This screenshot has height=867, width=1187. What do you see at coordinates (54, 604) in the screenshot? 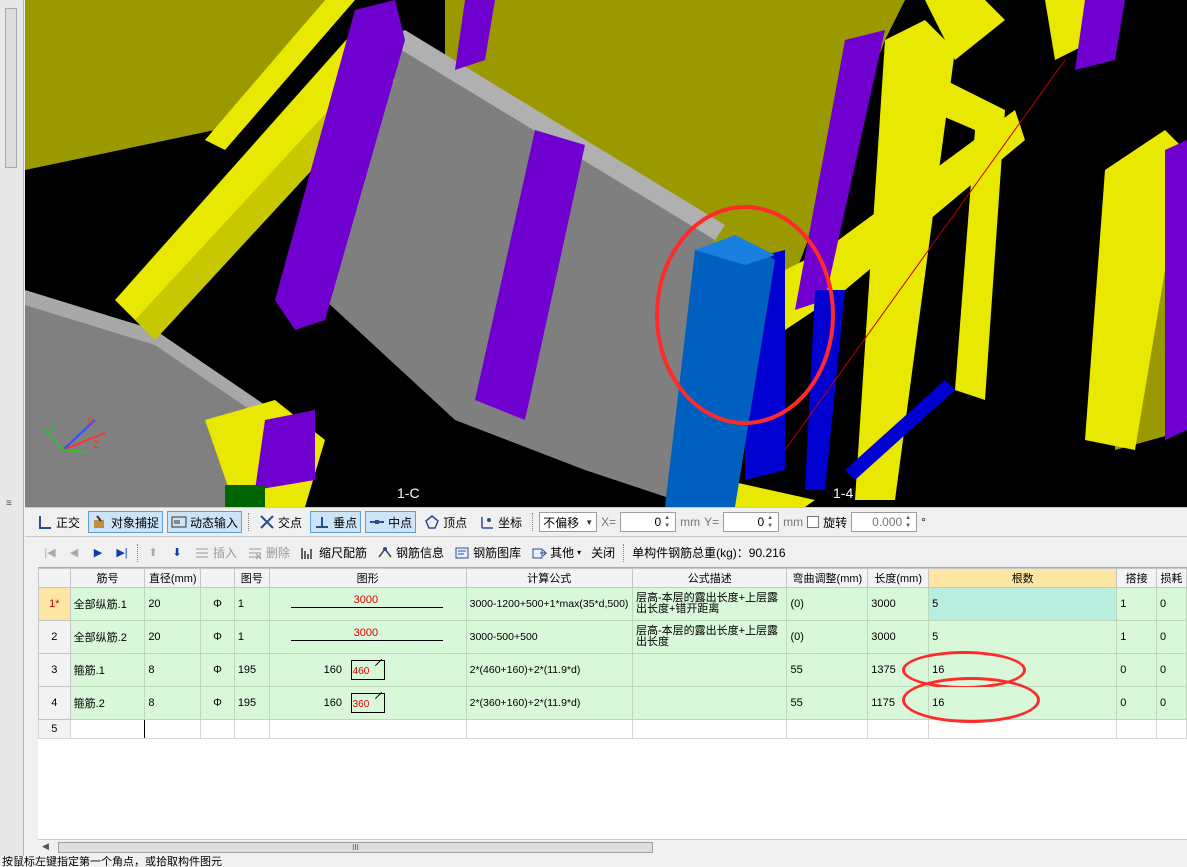
I see `row-number: 1*` at bounding box center [54, 604].